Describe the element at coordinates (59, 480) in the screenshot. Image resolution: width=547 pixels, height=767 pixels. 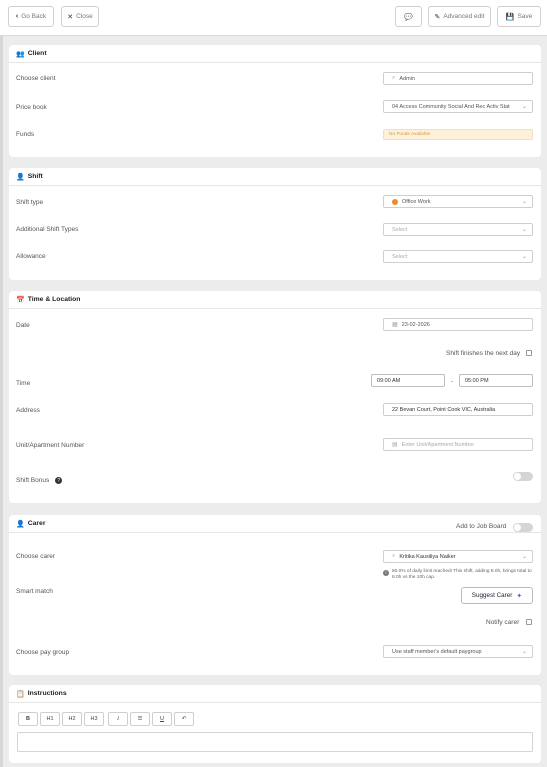
I see `help-icon: ?` at that location.